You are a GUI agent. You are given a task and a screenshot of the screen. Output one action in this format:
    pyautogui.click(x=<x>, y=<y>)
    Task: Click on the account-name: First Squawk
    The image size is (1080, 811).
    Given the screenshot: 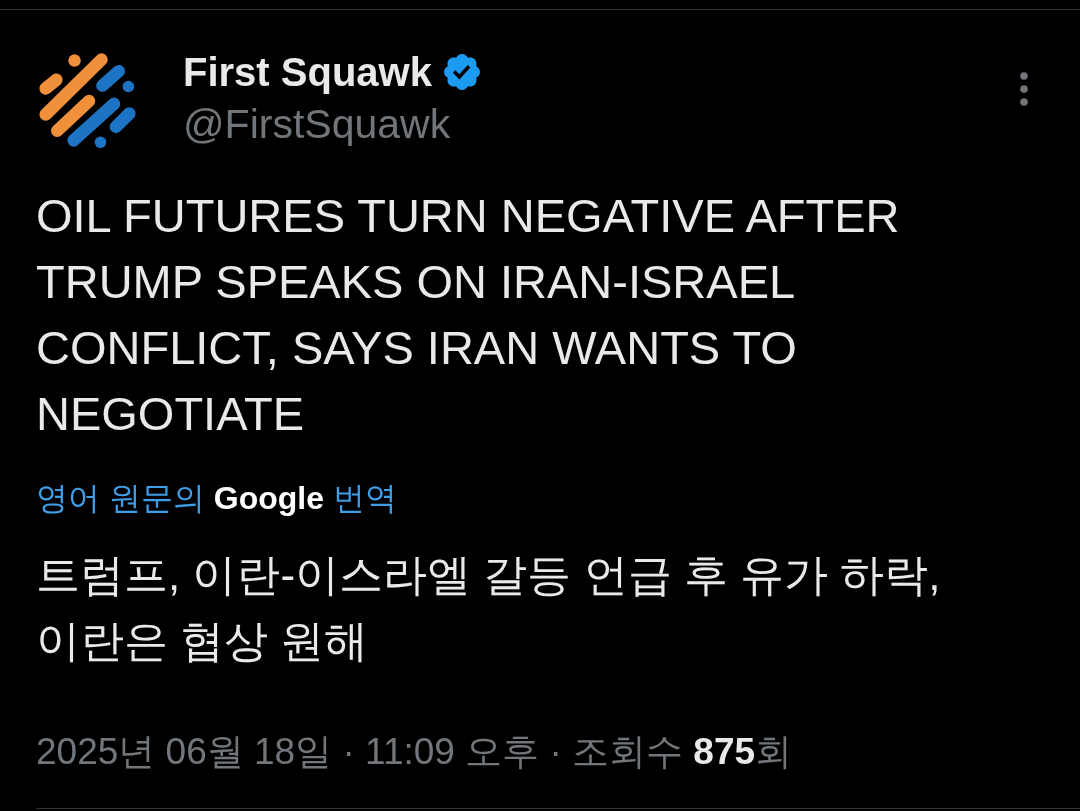 What is the action you would take?
    pyautogui.click(x=307, y=72)
    